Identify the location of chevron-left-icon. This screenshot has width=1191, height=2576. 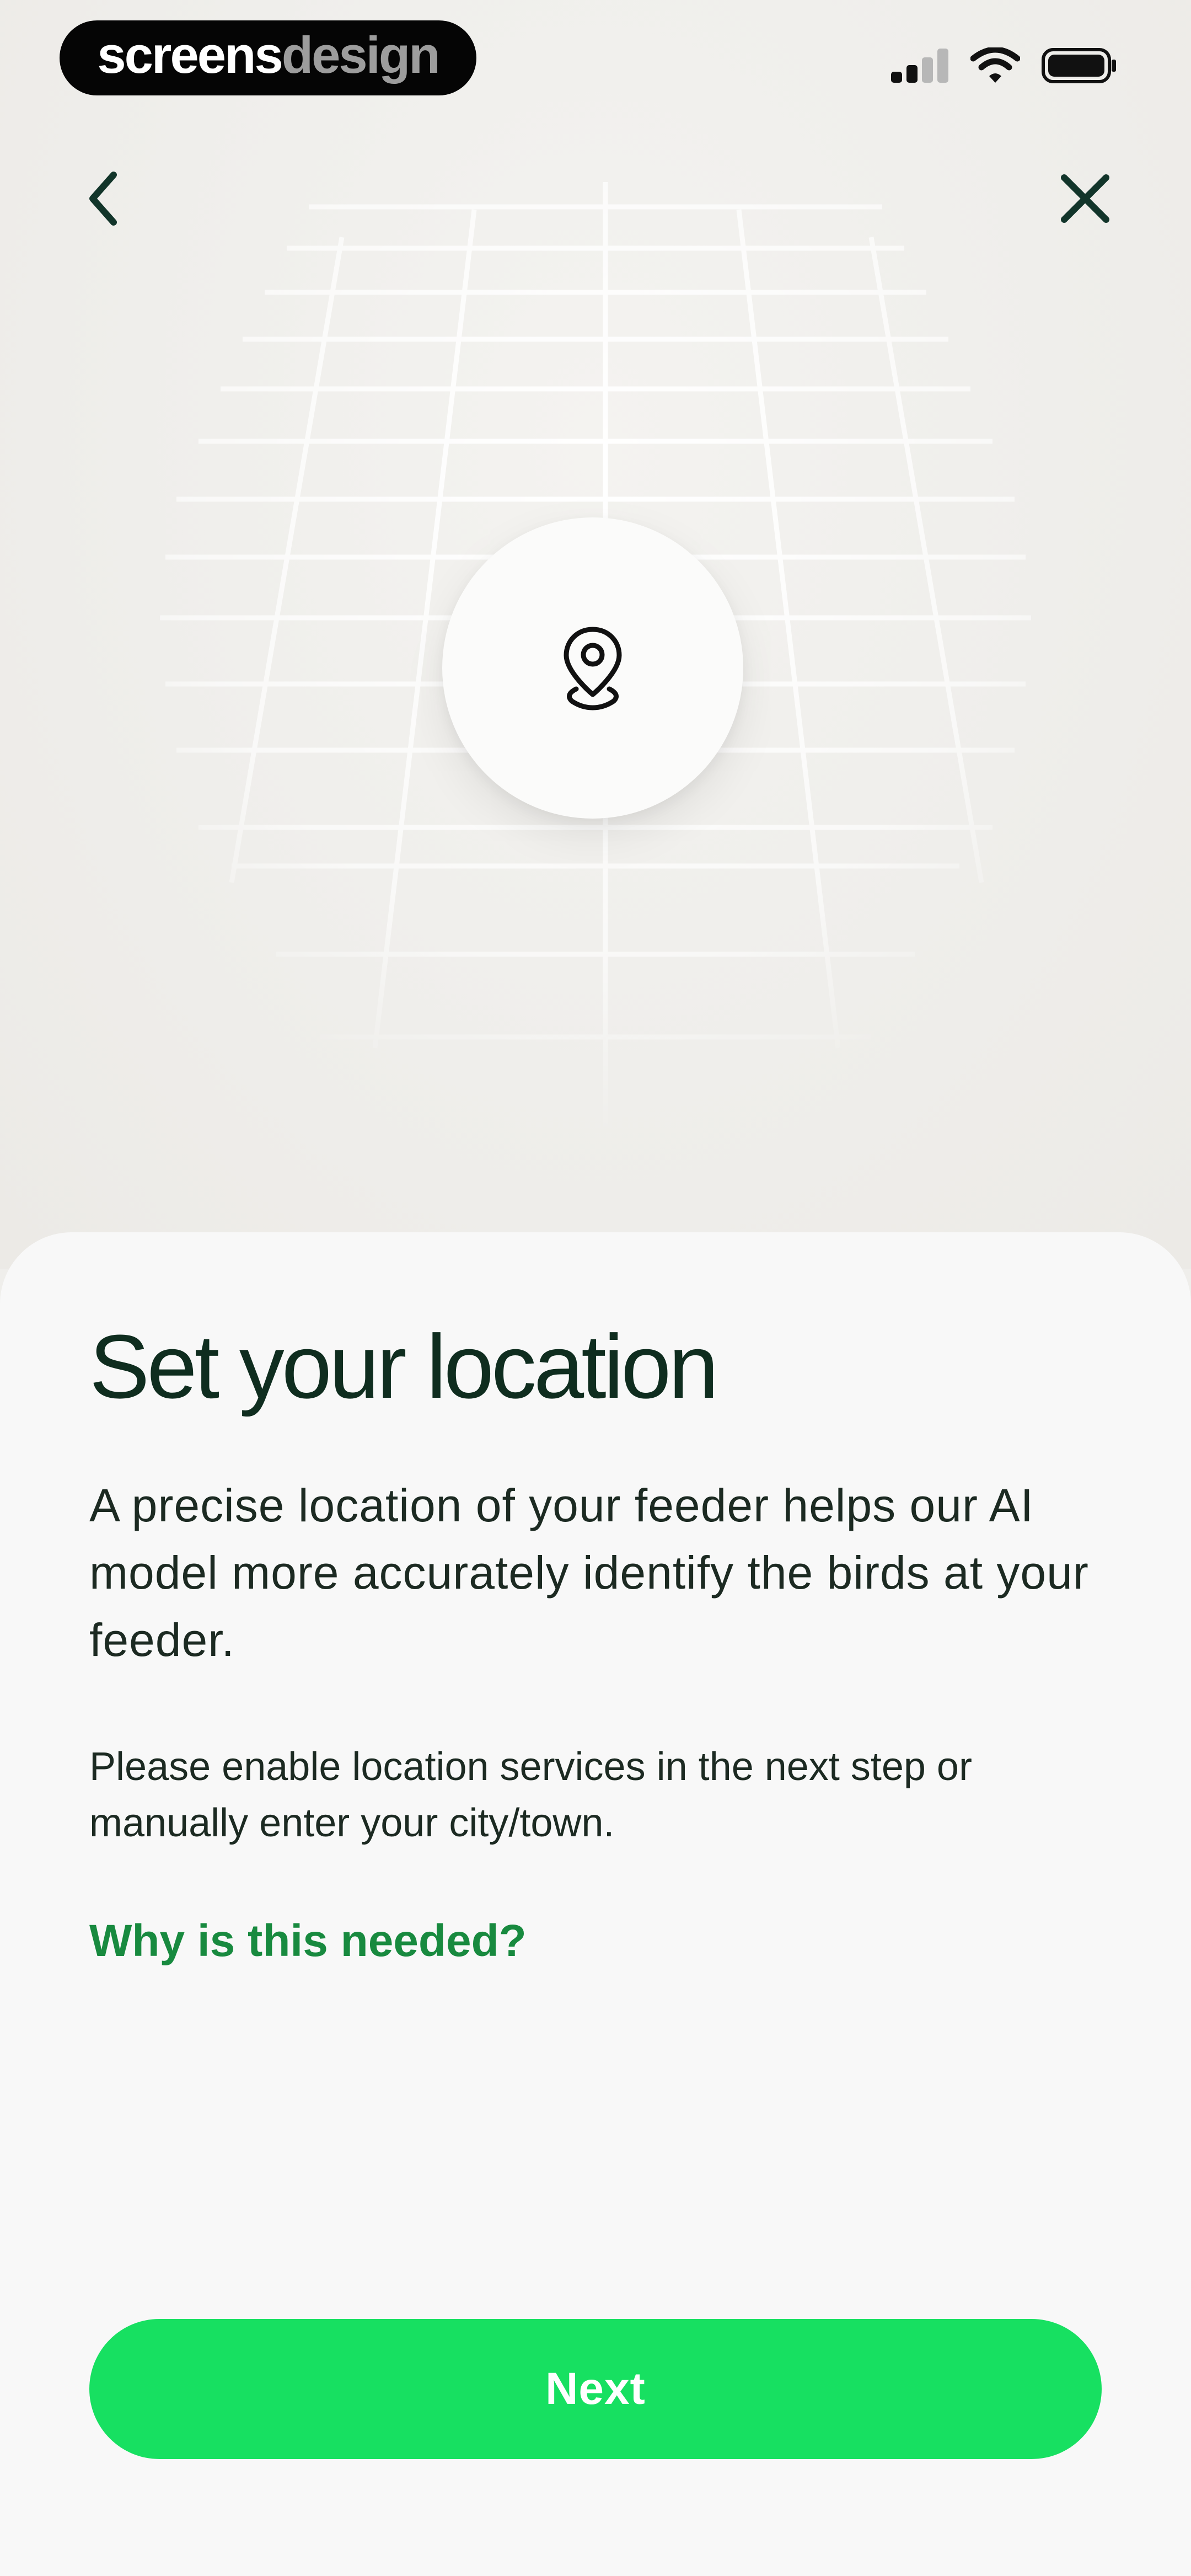
(103, 199).